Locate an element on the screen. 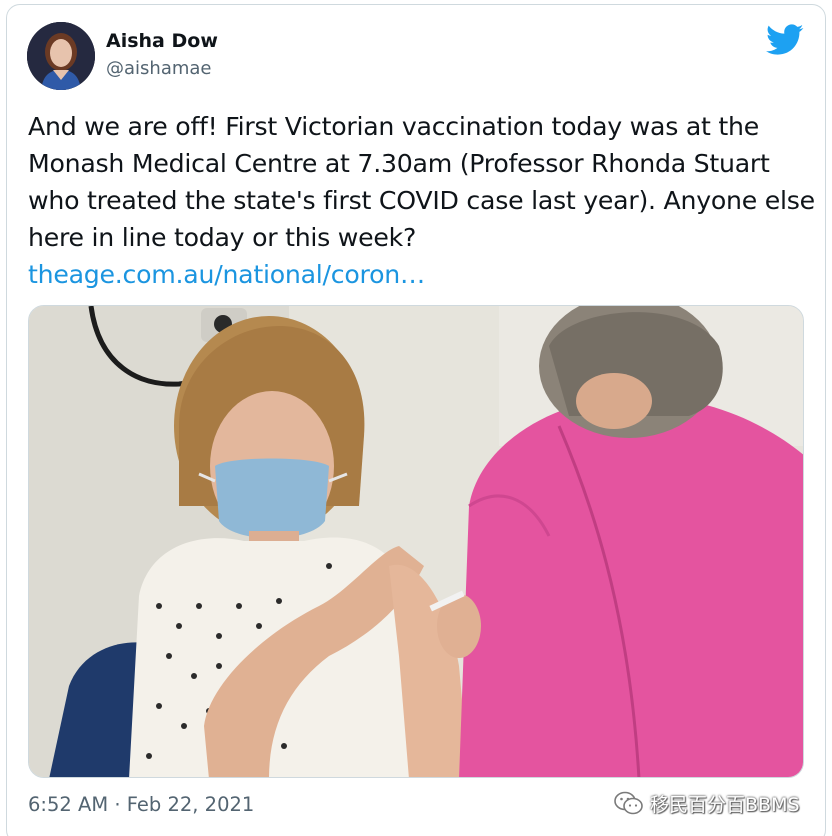 The image size is (832, 836). twitter-bird-icon is located at coordinates (785, 40).